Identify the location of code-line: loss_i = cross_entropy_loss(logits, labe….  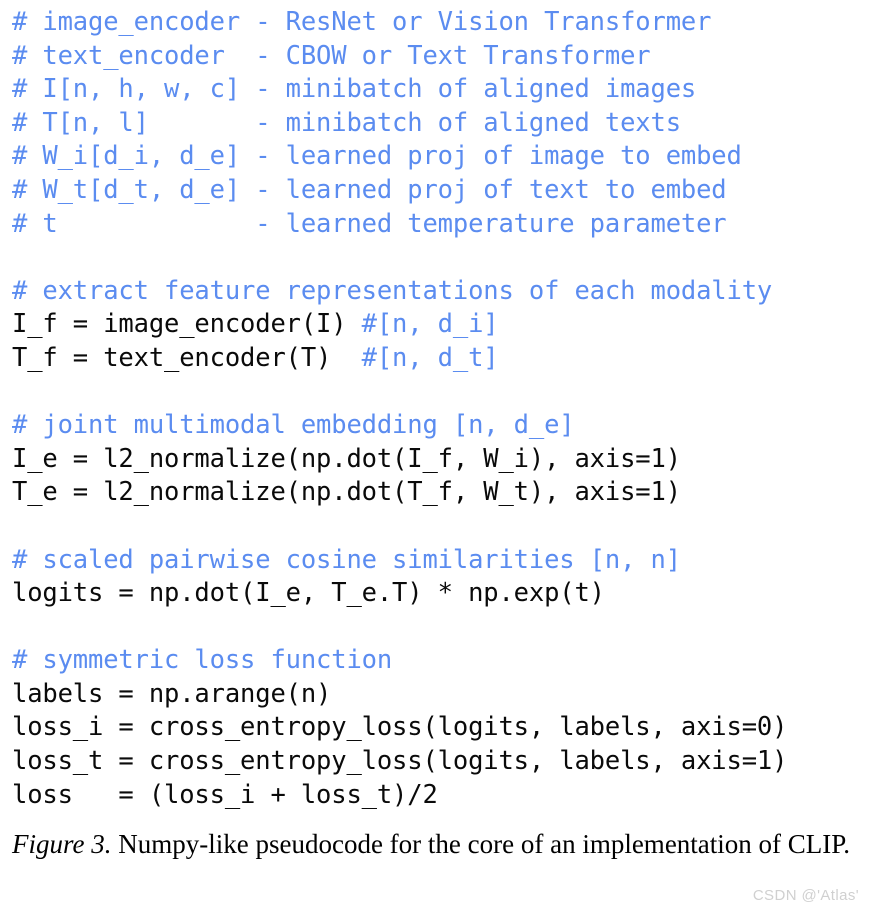
(441, 728).